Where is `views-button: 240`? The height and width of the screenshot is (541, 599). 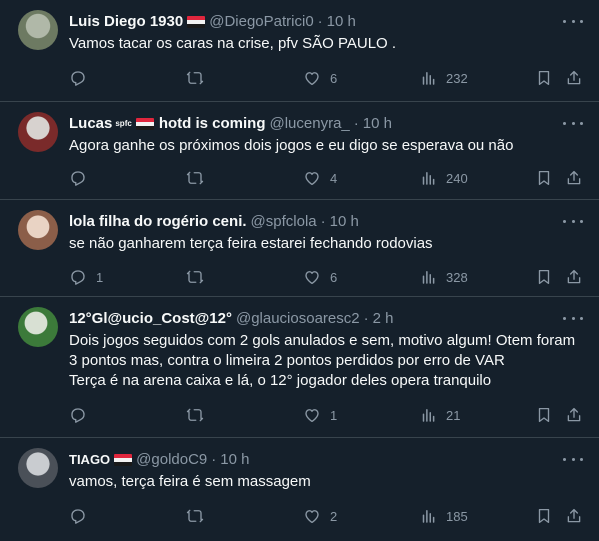
views-button: 240 is located at coordinates (443, 178).